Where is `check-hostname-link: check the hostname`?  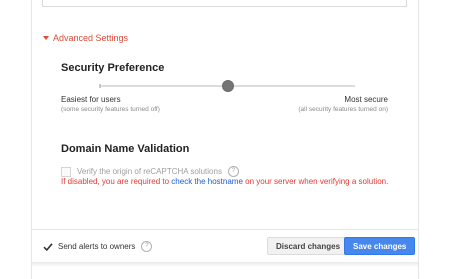
check-hostname-link: check the hostname is located at coordinates (207, 181).